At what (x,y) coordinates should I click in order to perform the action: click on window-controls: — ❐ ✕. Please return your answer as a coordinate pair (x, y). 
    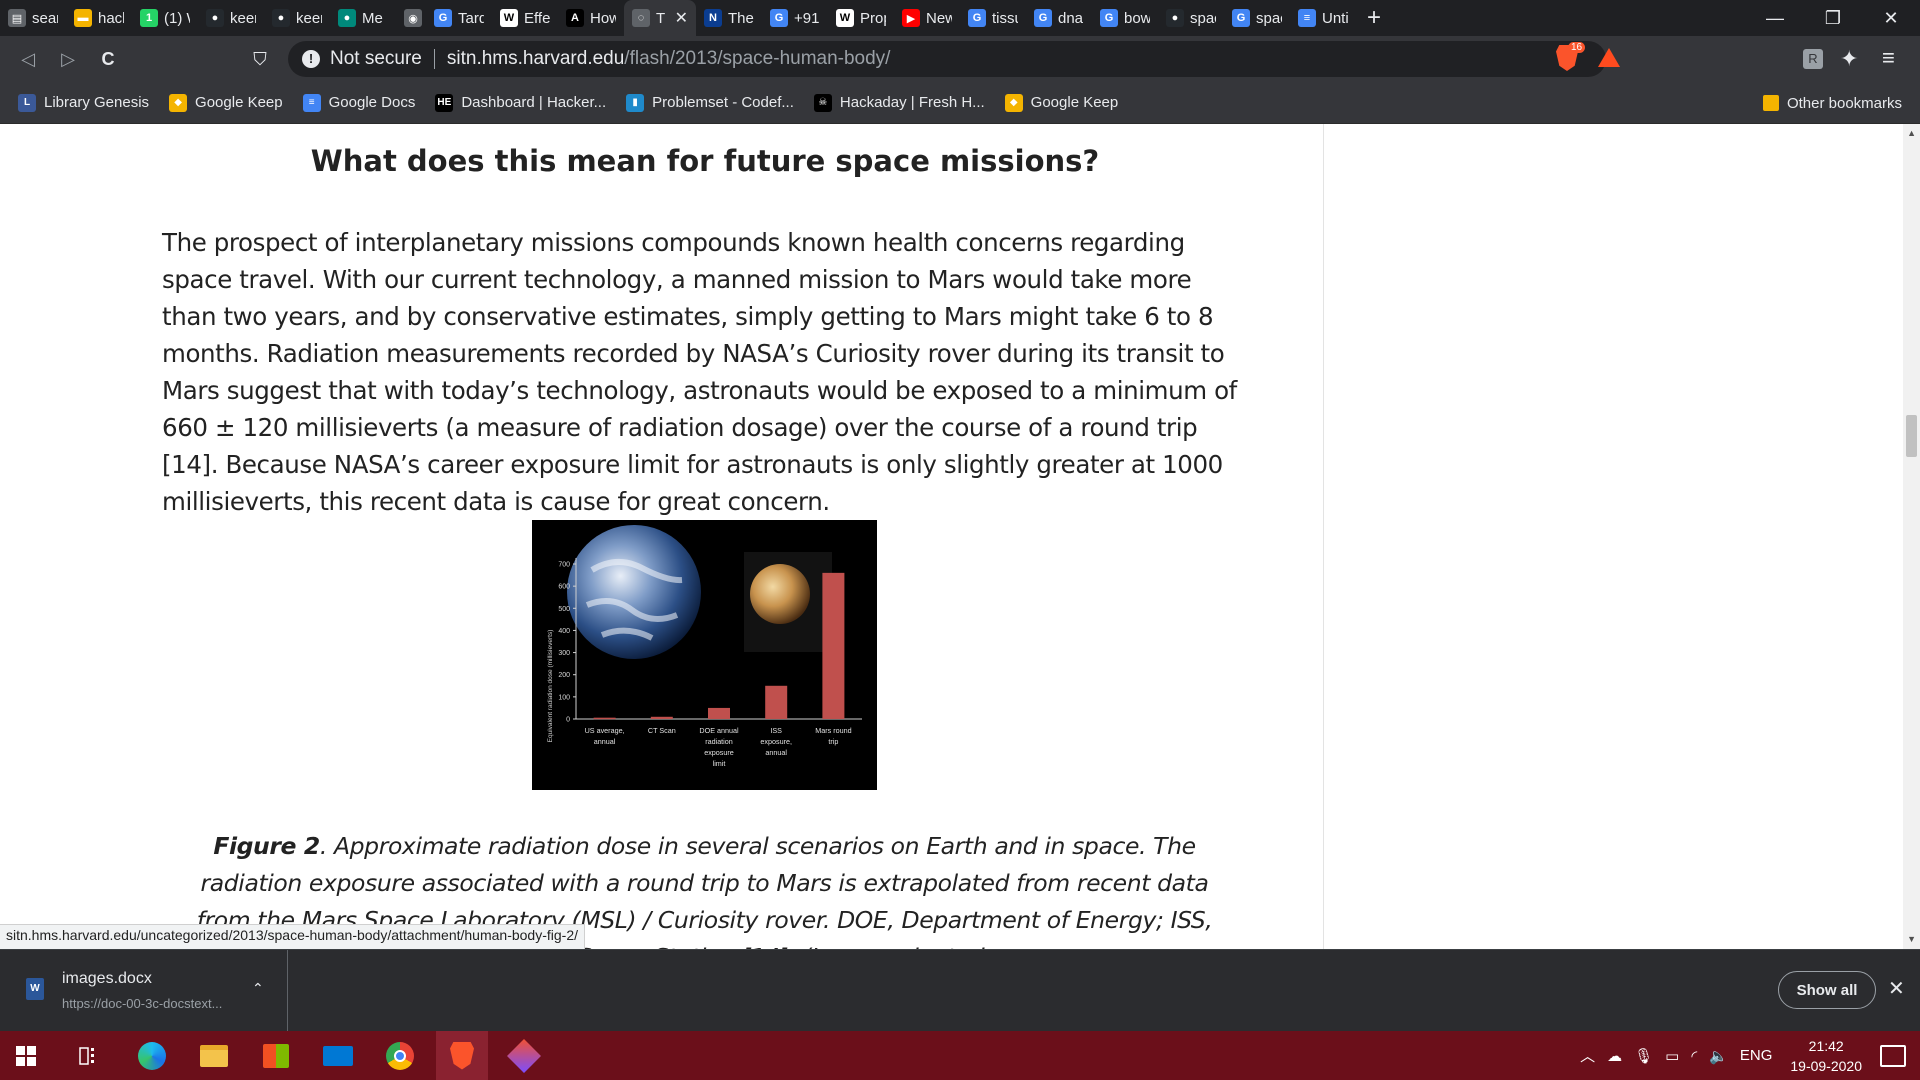
    Looking at the image, I should click on (1833, 18).